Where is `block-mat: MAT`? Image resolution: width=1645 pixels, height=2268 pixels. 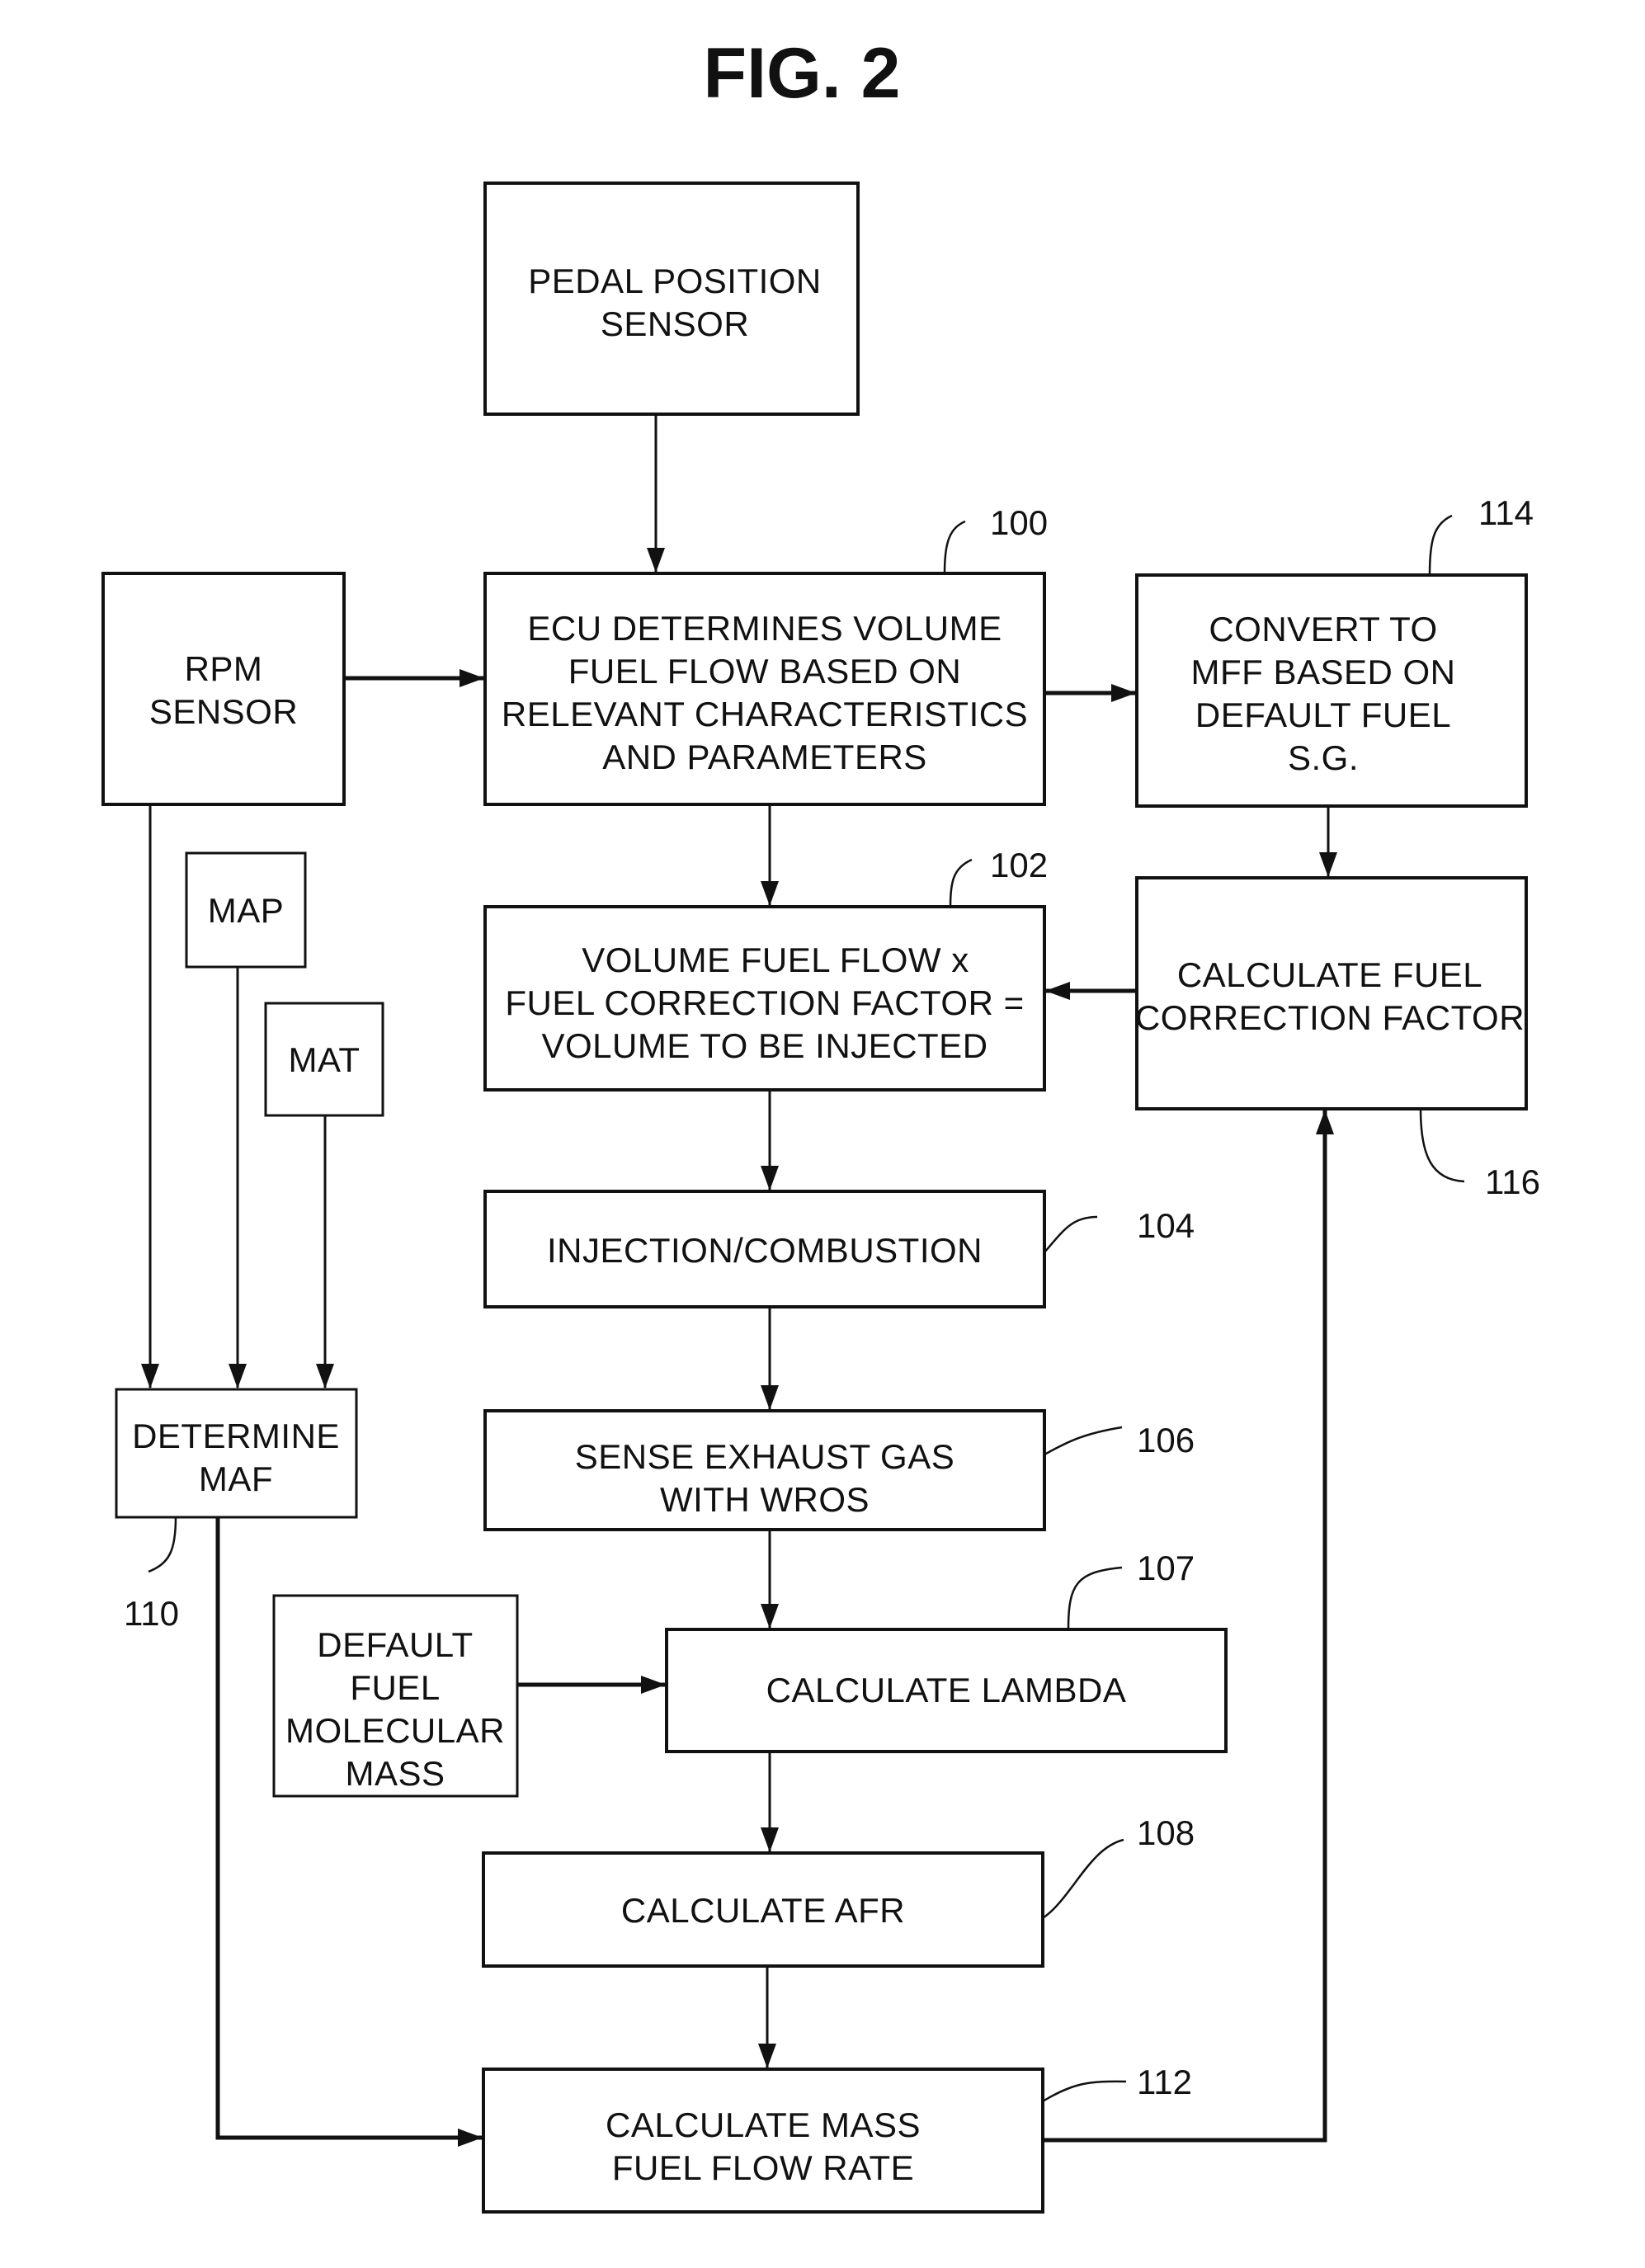
block-mat: MAT is located at coordinates (324, 1060).